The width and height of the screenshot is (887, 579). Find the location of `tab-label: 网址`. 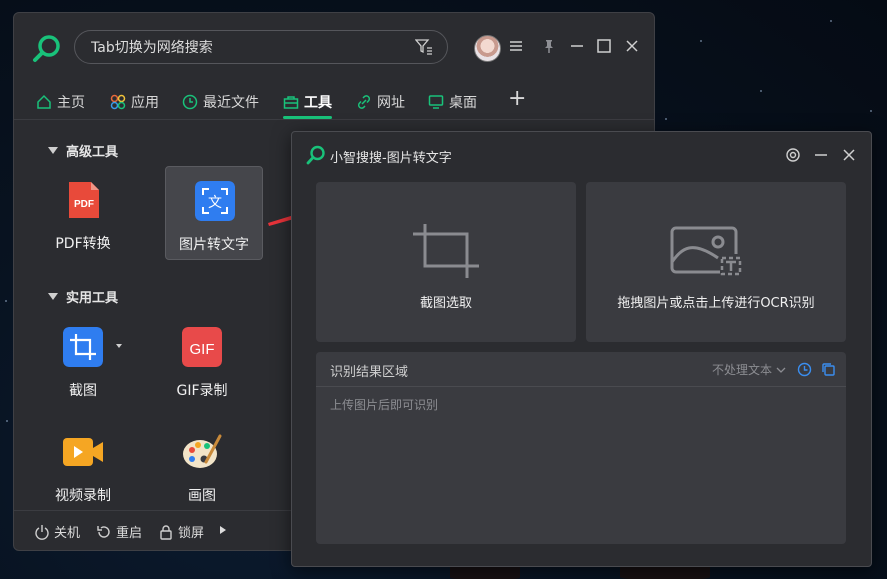

tab-label: 网址 is located at coordinates (391, 103).